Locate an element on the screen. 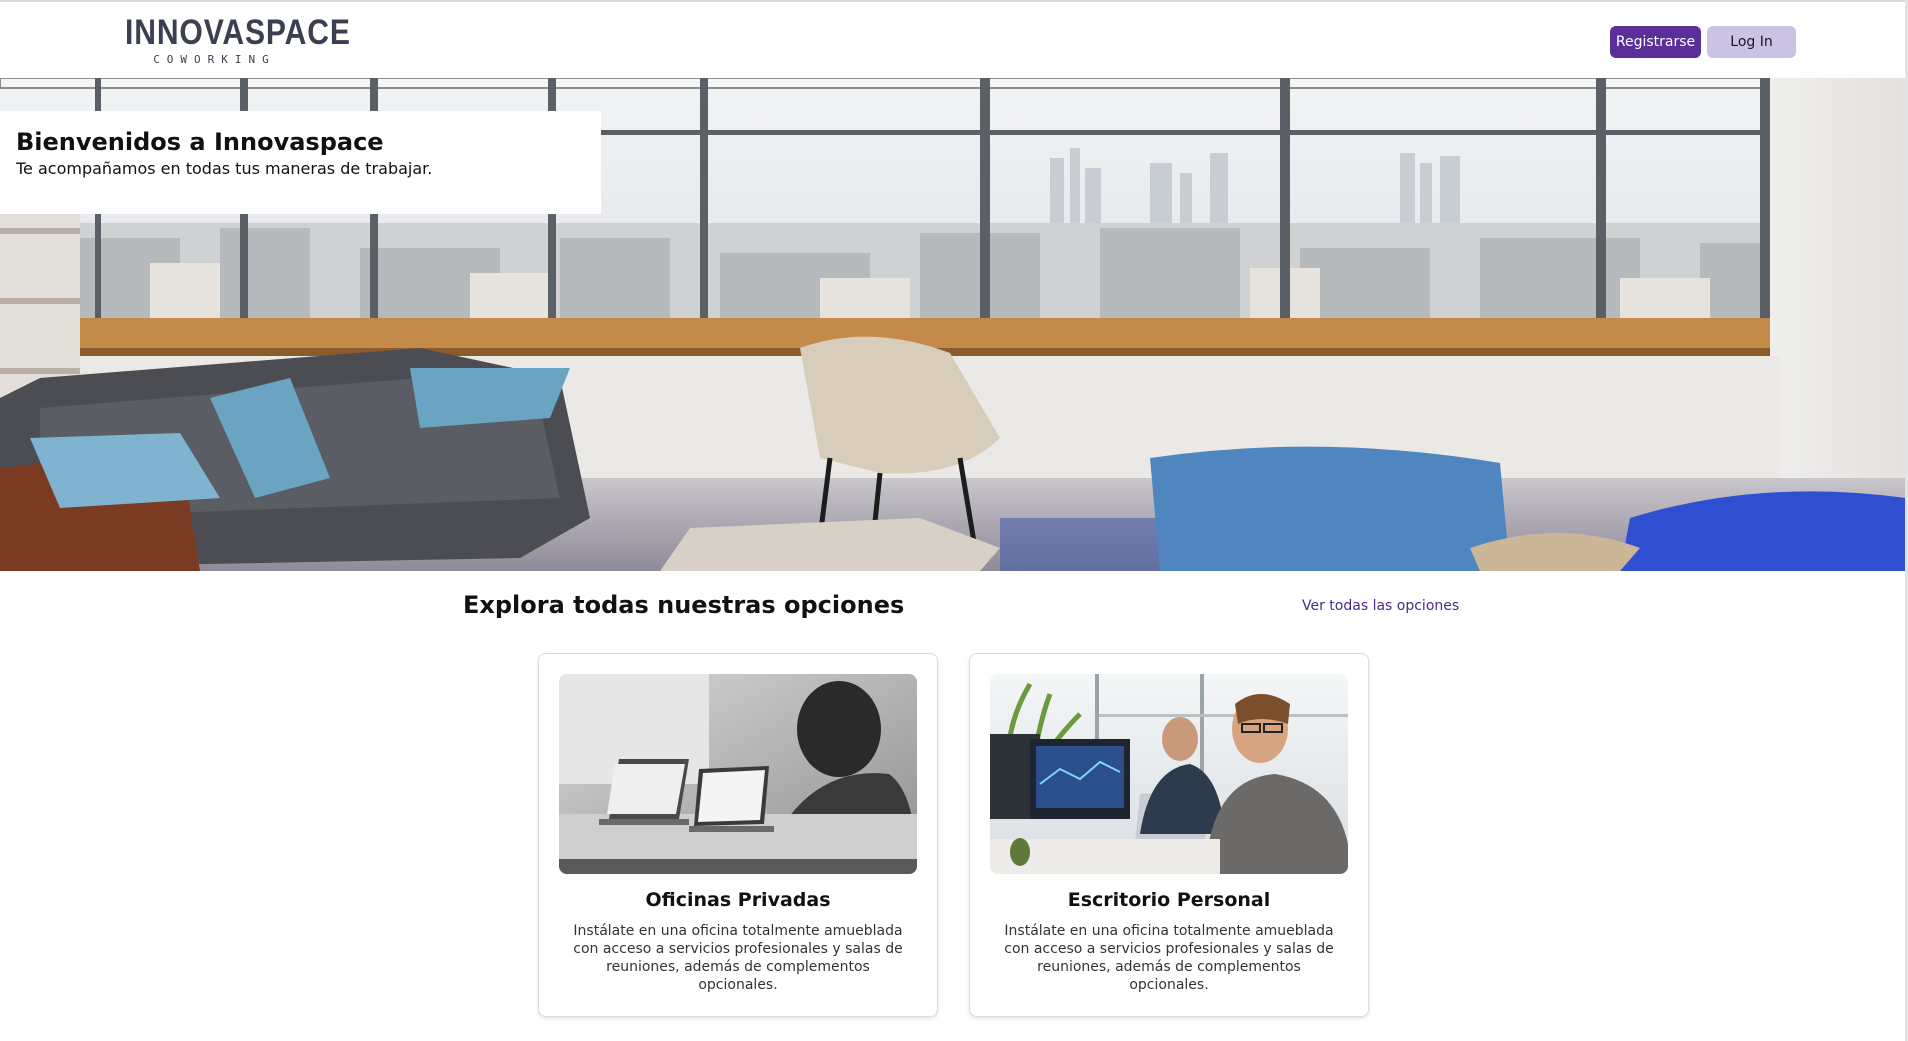  login-button: Log In is located at coordinates (1751, 42).